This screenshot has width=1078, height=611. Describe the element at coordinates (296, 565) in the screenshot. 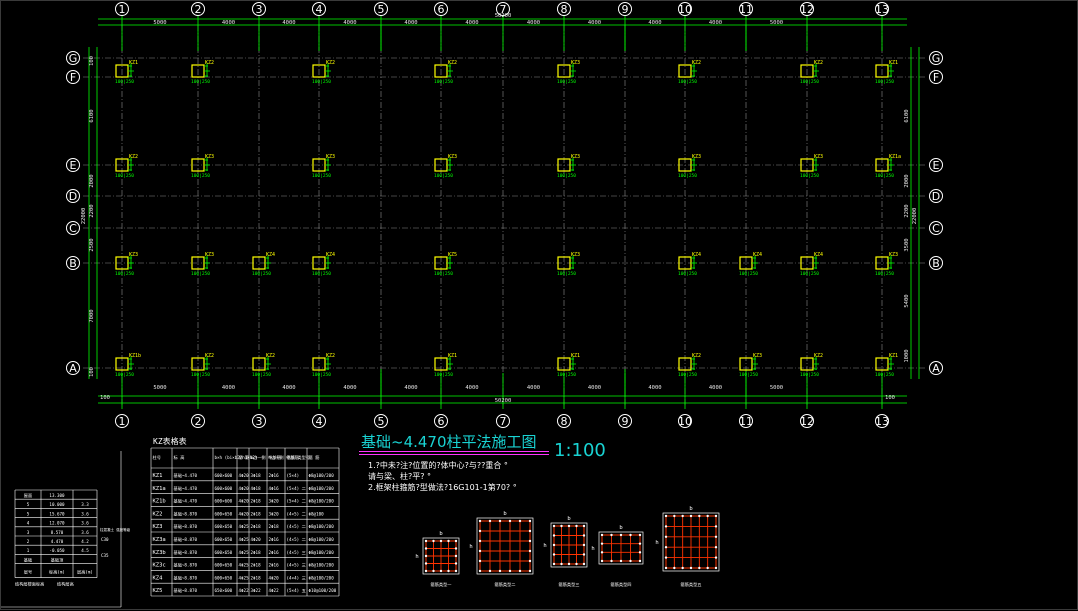

I see `kz-table-cell: (4×5) 三` at that location.